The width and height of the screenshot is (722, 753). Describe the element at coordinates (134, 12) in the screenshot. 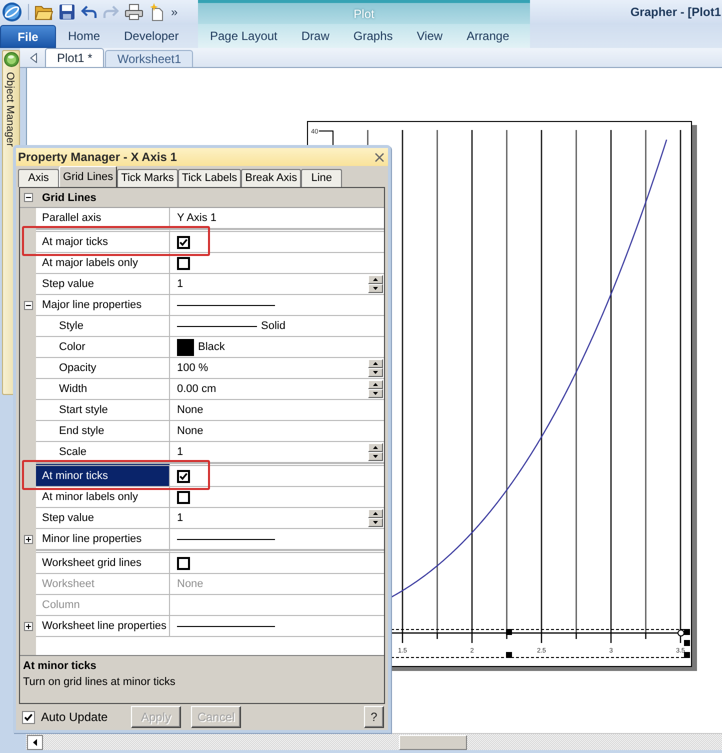

I see `printer-icon` at that location.